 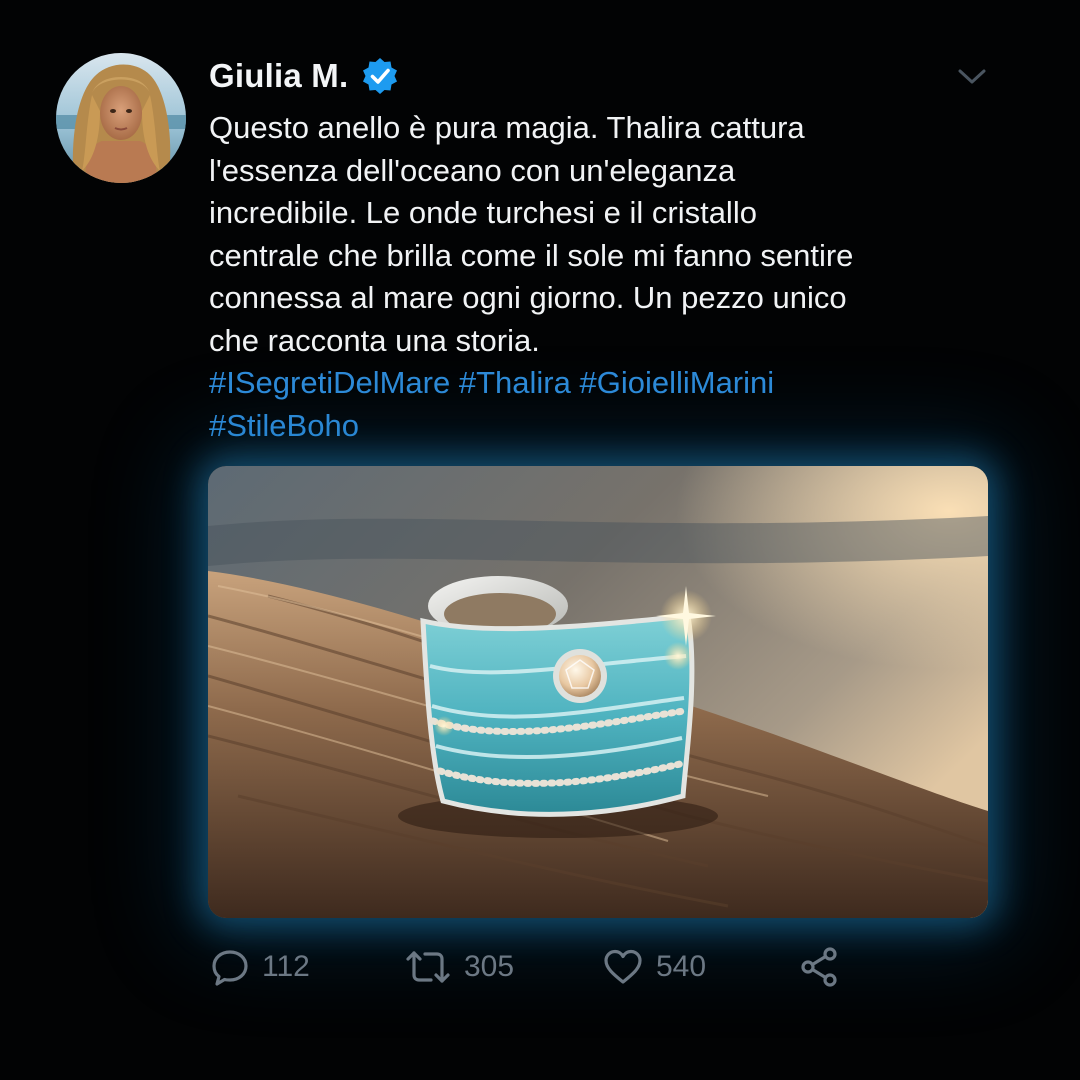 What do you see at coordinates (428, 967) in the screenshot?
I see `retweet-icon` at bounding box center [428, 967].